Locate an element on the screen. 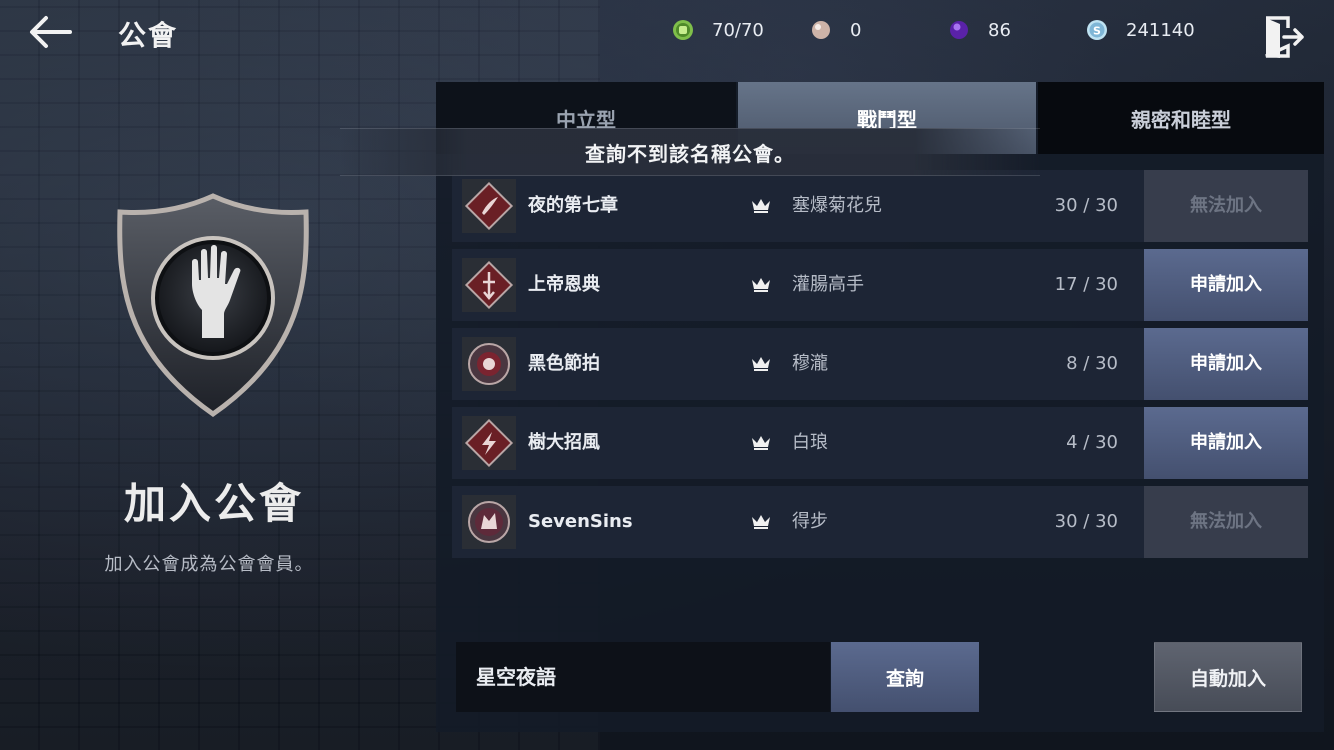 The width and height of the screenshot is (1334, 750). lightning-crest-icon is located at coordinates (489, 443).